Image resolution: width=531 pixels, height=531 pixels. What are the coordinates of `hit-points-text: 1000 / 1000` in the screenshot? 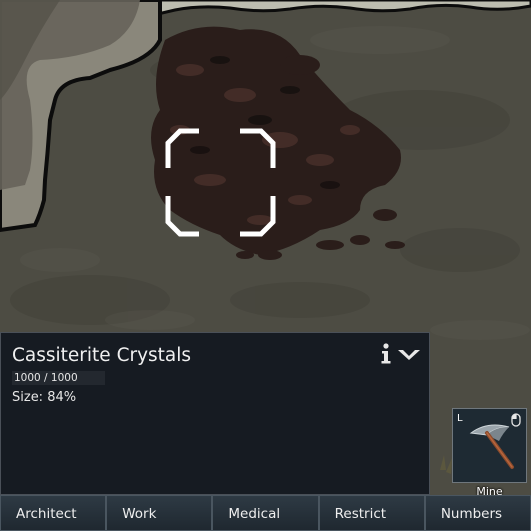 It's located at (46, 378).